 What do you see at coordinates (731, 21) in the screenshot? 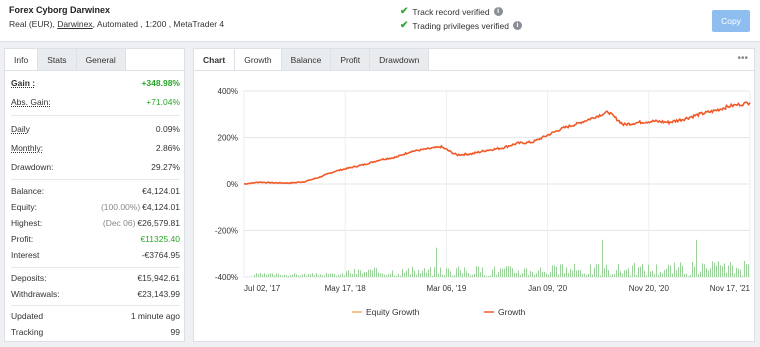
I see `copy-button: Copy` at bounding box center [731, 21].